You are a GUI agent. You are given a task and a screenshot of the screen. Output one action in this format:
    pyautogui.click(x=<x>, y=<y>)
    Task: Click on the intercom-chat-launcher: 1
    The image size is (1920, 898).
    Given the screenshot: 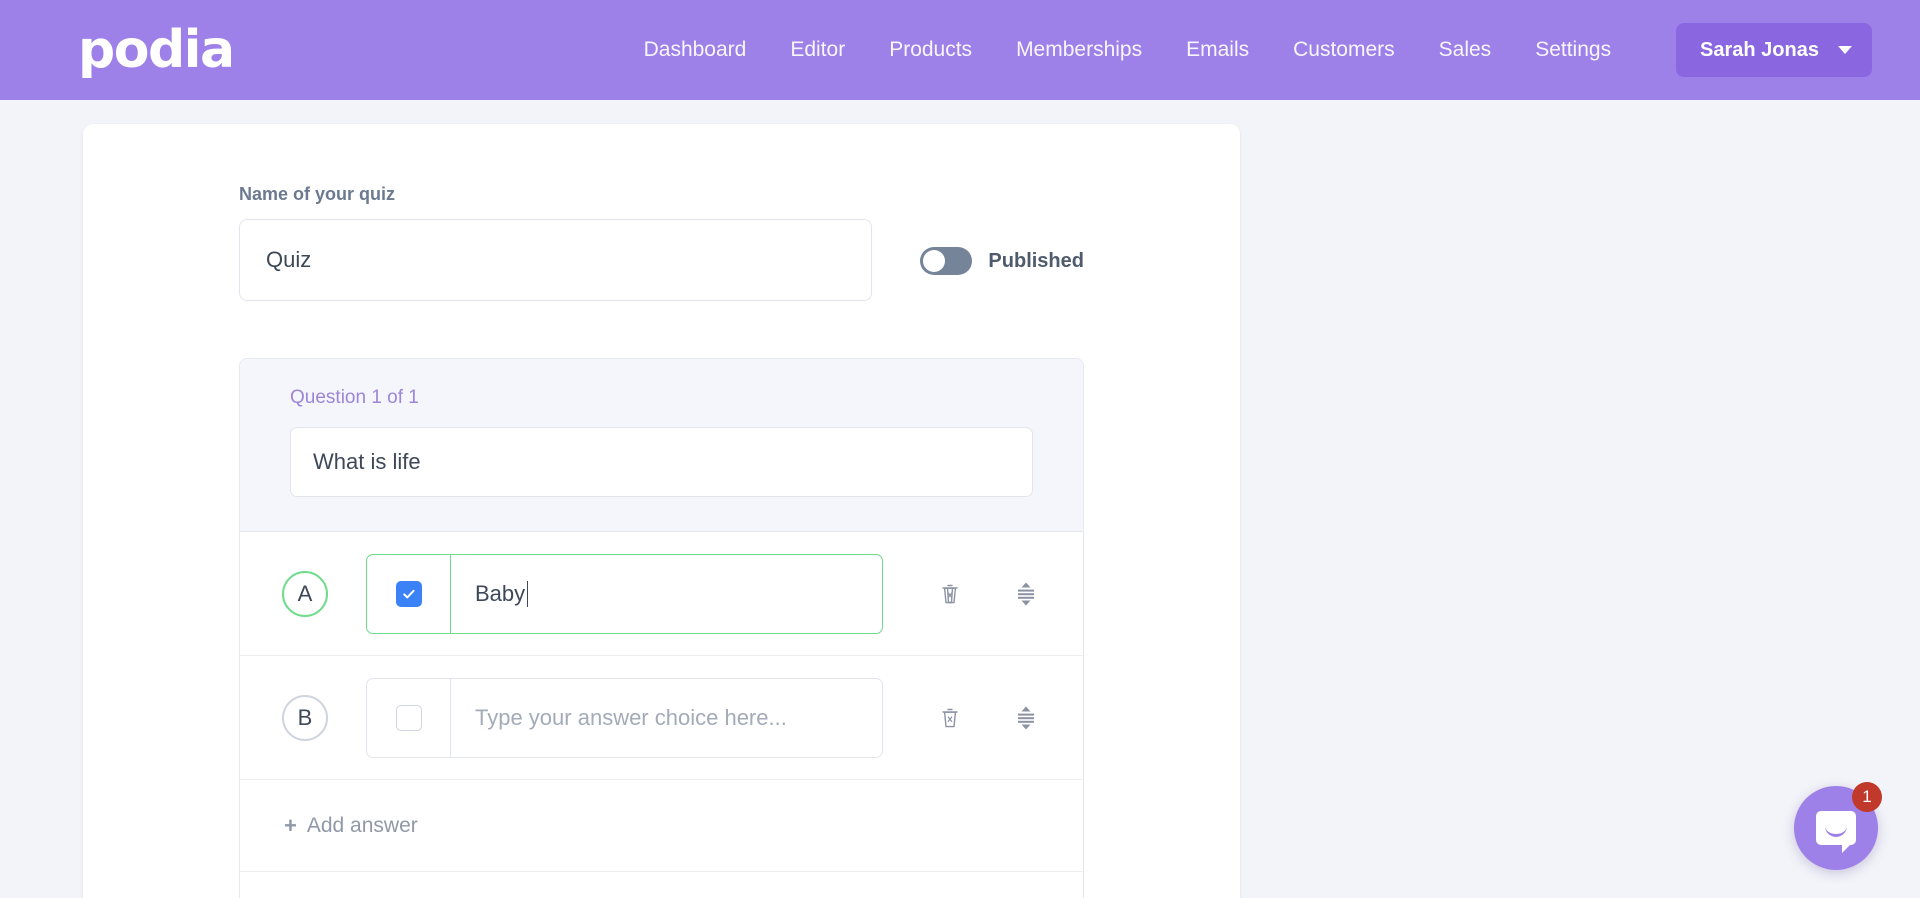 What is the action you would take?
    pyautogui.click(x=1838, y=826)
    